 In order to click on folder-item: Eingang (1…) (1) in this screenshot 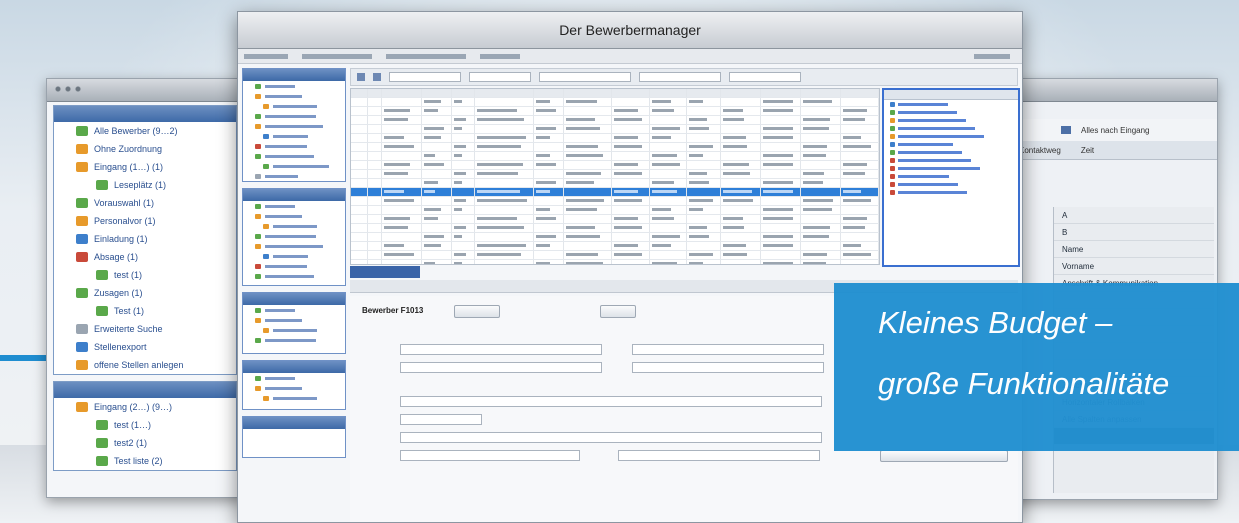, I will do `click(145, 167)`.